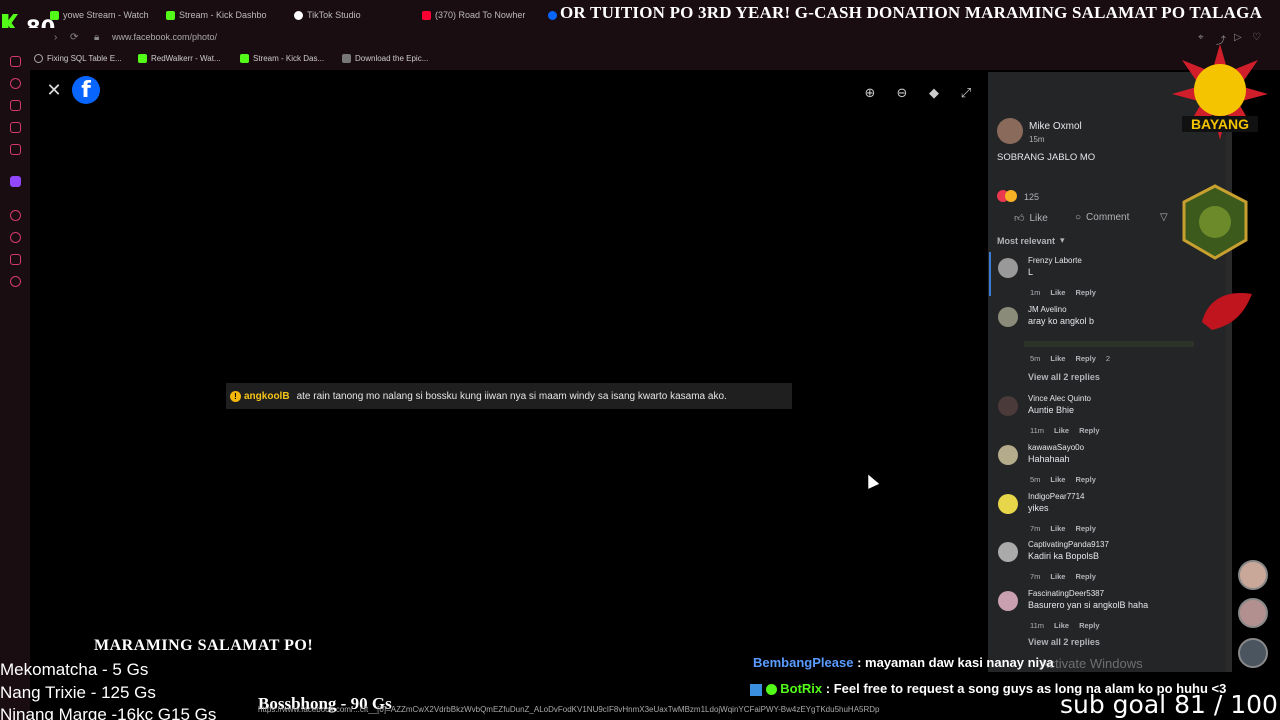  What do you see at coordinates (1253, 613) in the screenshot?
I see `streamer-cam-avatar` at bounding box center [1253, 613].